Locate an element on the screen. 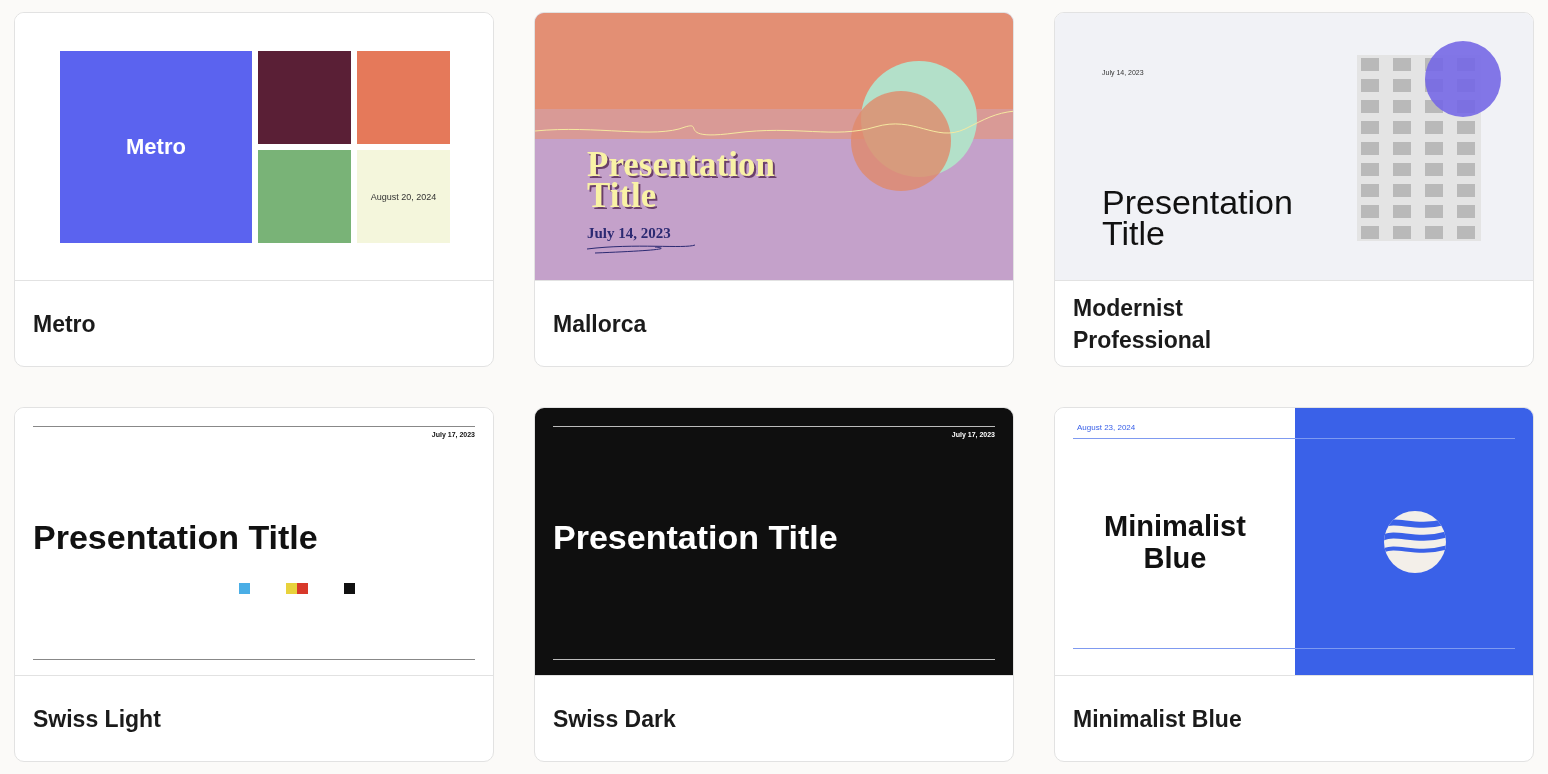 Image resolution: width=1548 pixels, height=774 pixels. template-name: Mallorca is located at coordinates (600, 324).